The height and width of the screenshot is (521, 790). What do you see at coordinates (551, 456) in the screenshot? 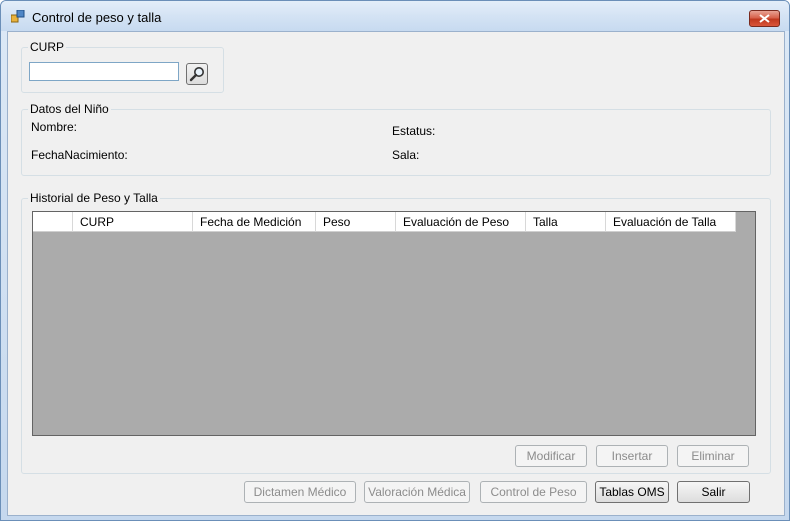
I see `modificar-button: Modificar` at bounding box center [551, 456].